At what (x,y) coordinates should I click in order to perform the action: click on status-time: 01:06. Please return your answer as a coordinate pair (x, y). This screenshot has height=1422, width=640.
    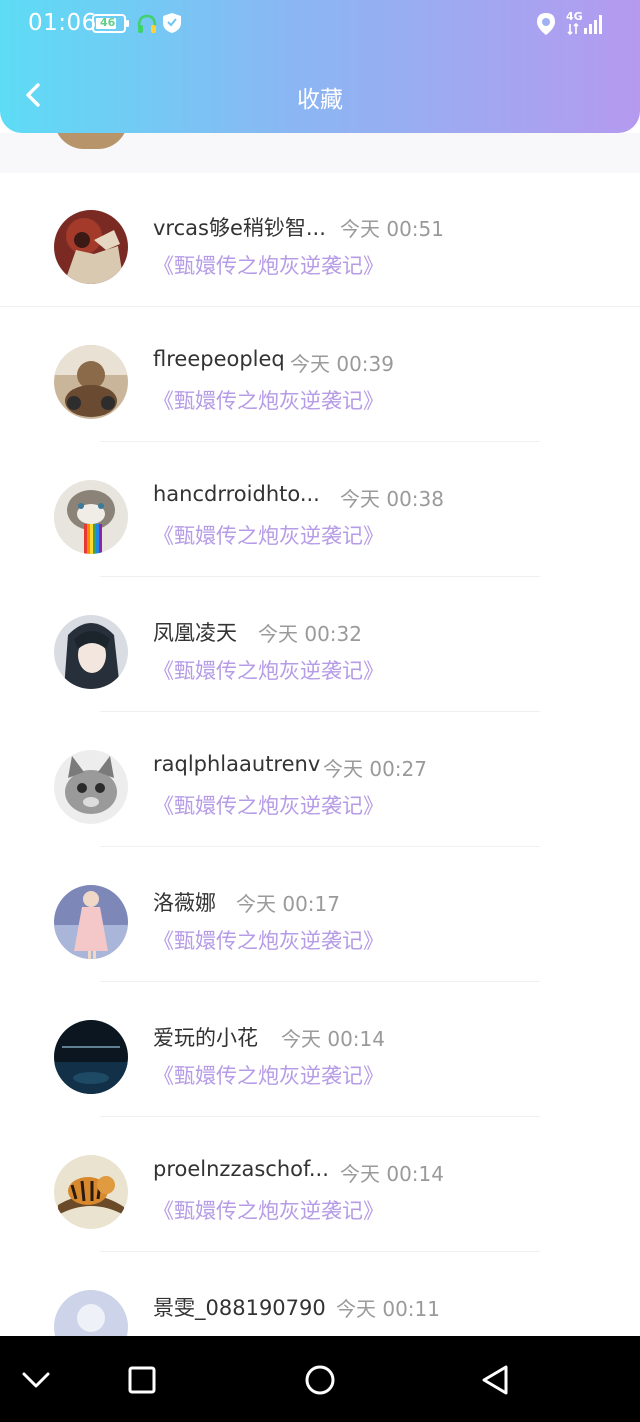
    Looking at the image, I should click on (62, 23).